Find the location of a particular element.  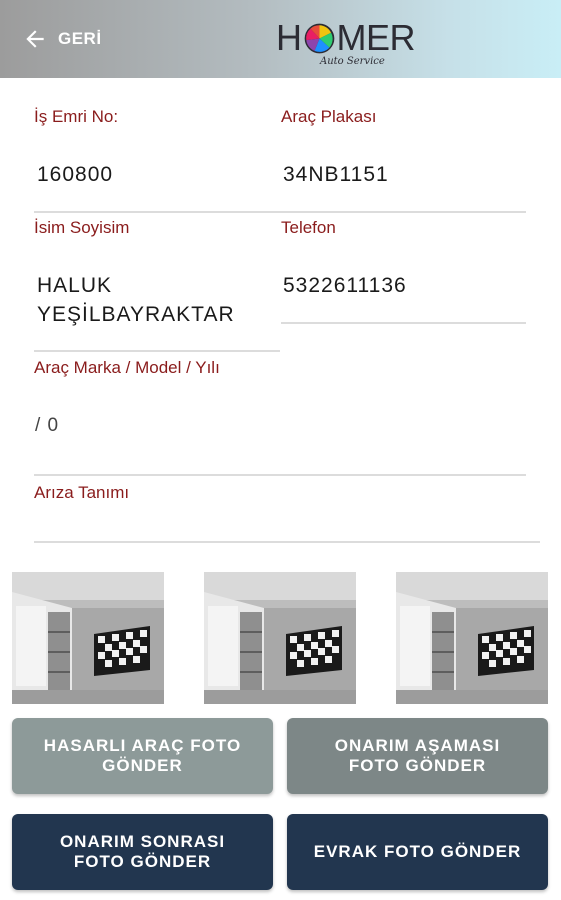

app-header: GERİ H MER Auto Service is located at coordinates (280, 39).